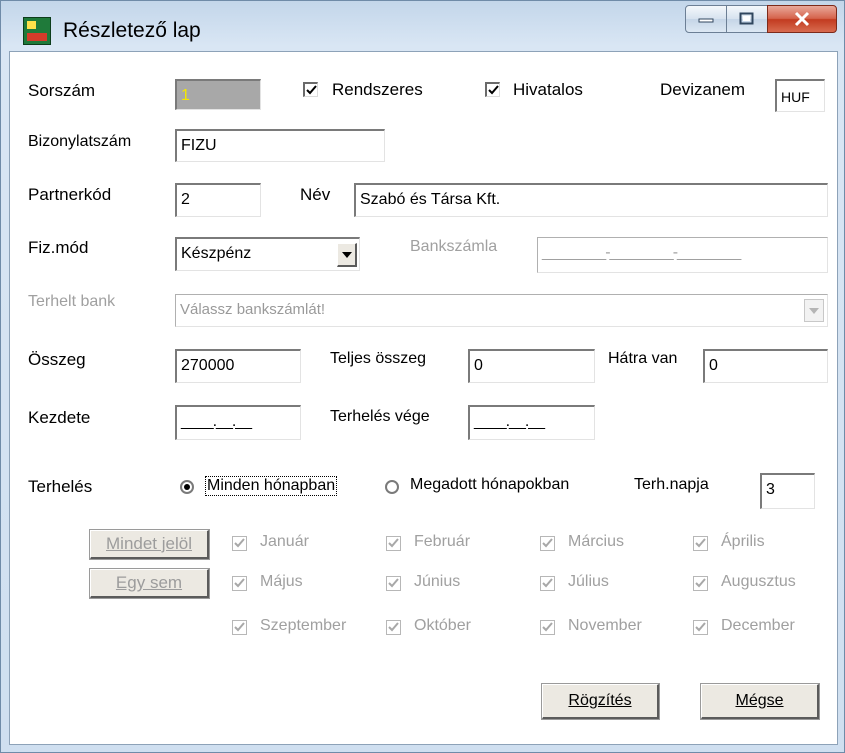 The height and width of the screenshot is (753, 845). Describe the element at coordinates (238, 366) in the screenshot. I see `osszeg-field: 270000` at that location.